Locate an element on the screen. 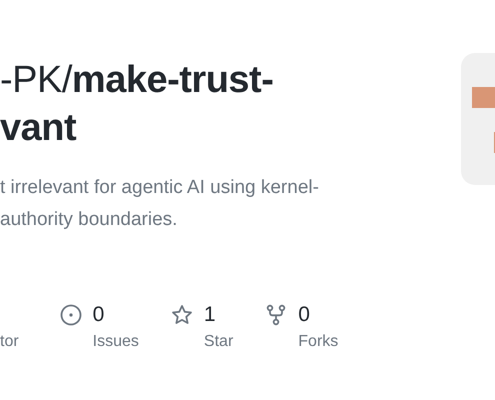 This screenshot has width=495, height=400. stat-label: tor is located at coordinates (9, 342).